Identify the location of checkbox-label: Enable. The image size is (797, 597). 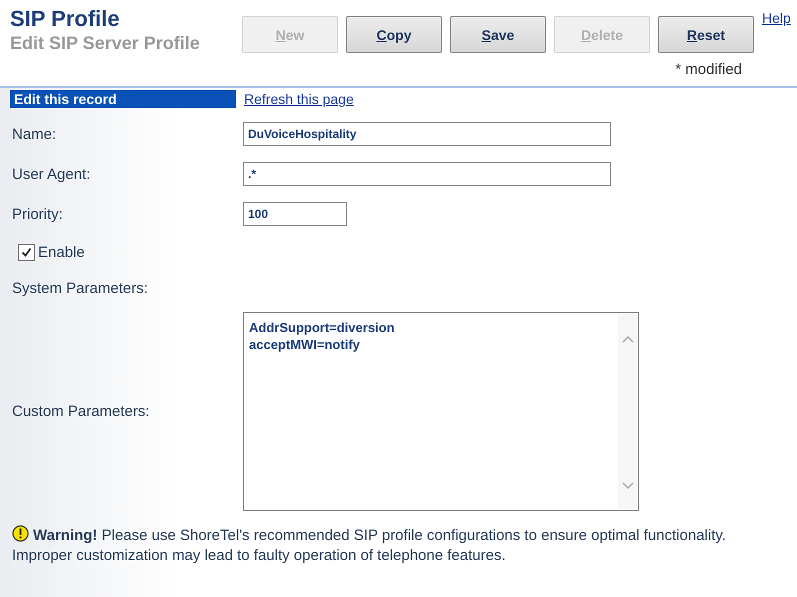
(61, 252).